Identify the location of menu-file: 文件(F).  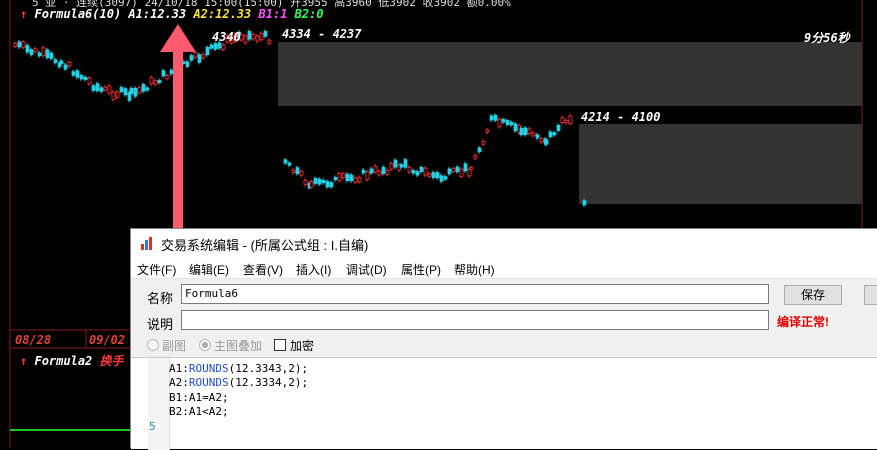
(156, 269).